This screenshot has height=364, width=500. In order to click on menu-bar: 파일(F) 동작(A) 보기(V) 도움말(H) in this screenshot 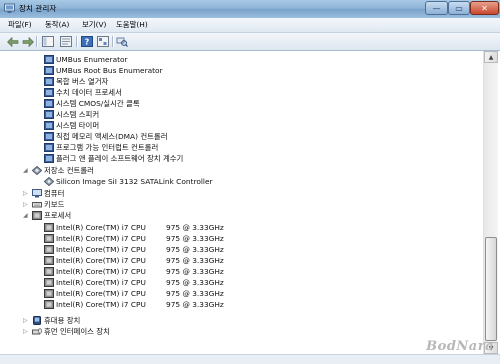, I will do `click(250, 25)`.